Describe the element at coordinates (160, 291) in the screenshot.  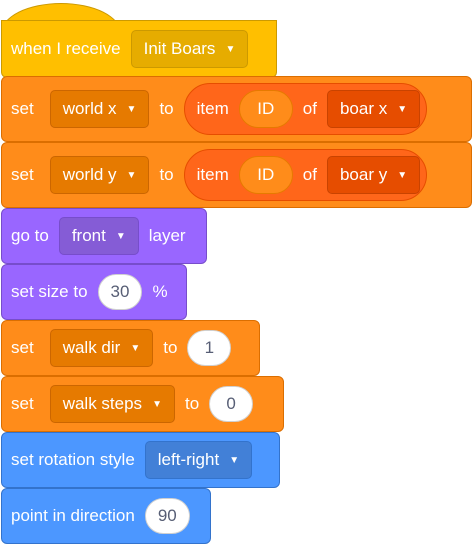
I see `percent-label: %` at that location.